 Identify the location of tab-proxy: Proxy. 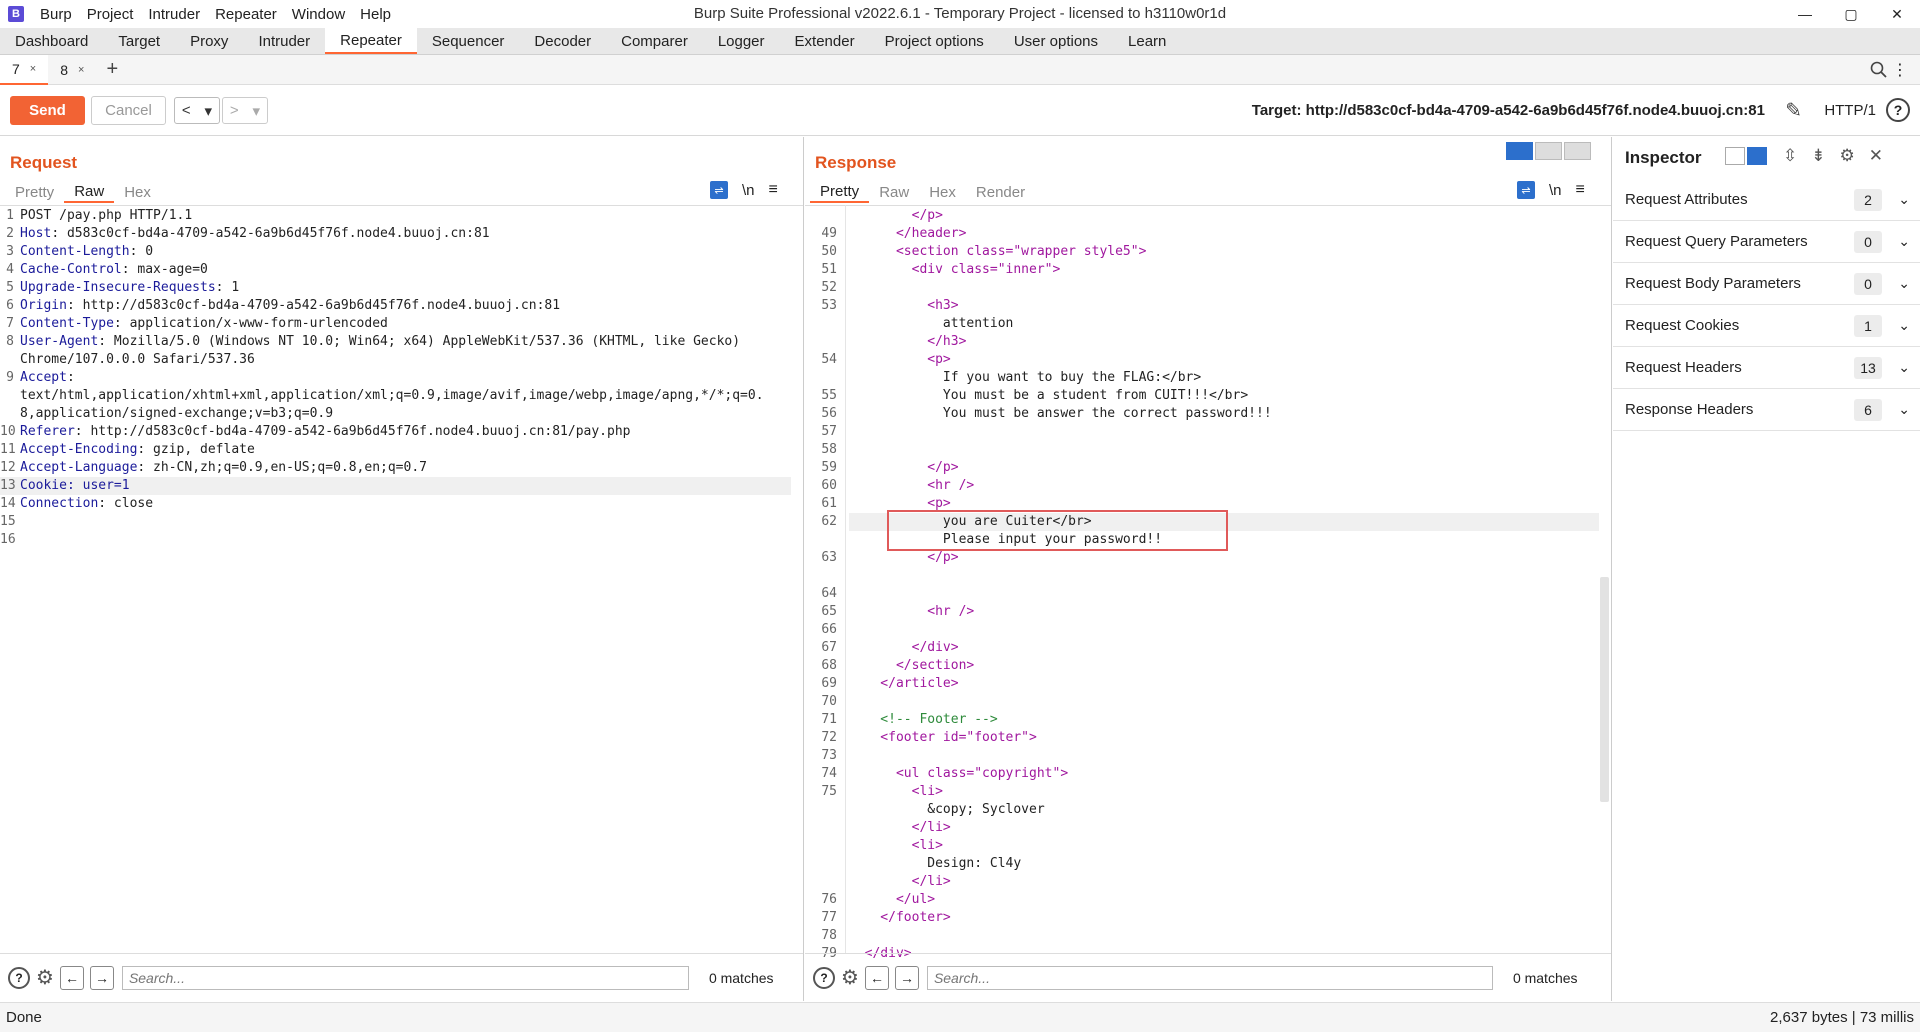
(209, 41).